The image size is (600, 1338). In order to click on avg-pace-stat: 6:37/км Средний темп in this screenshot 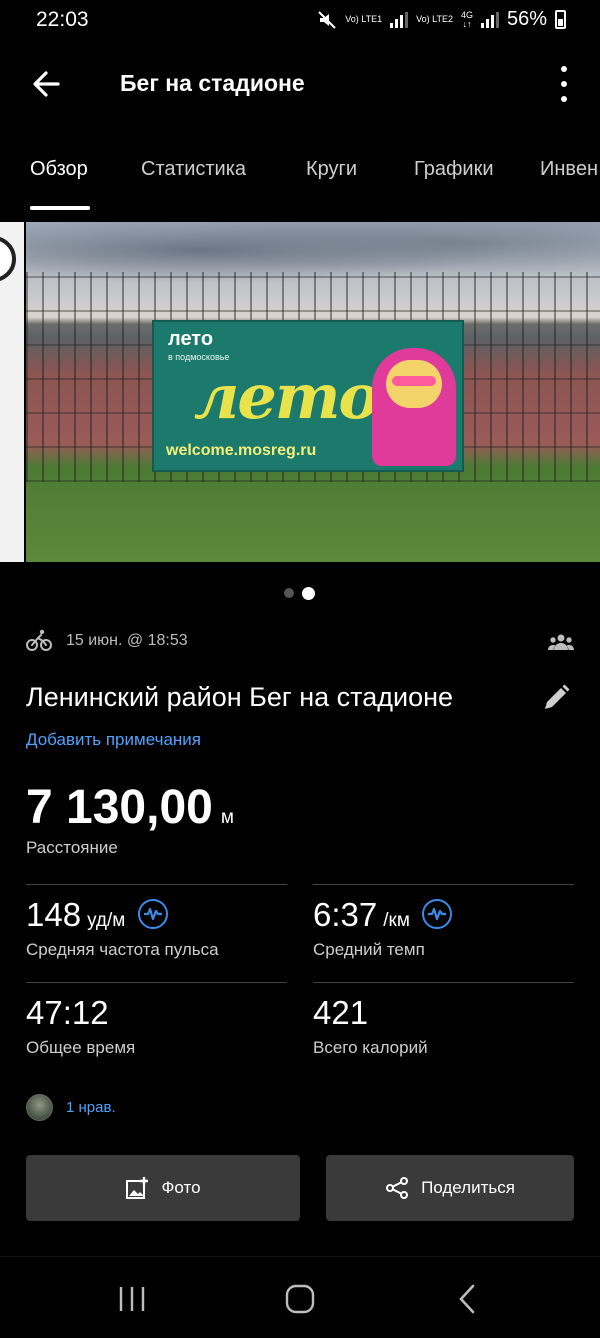, I will do `click(383, 928)`.